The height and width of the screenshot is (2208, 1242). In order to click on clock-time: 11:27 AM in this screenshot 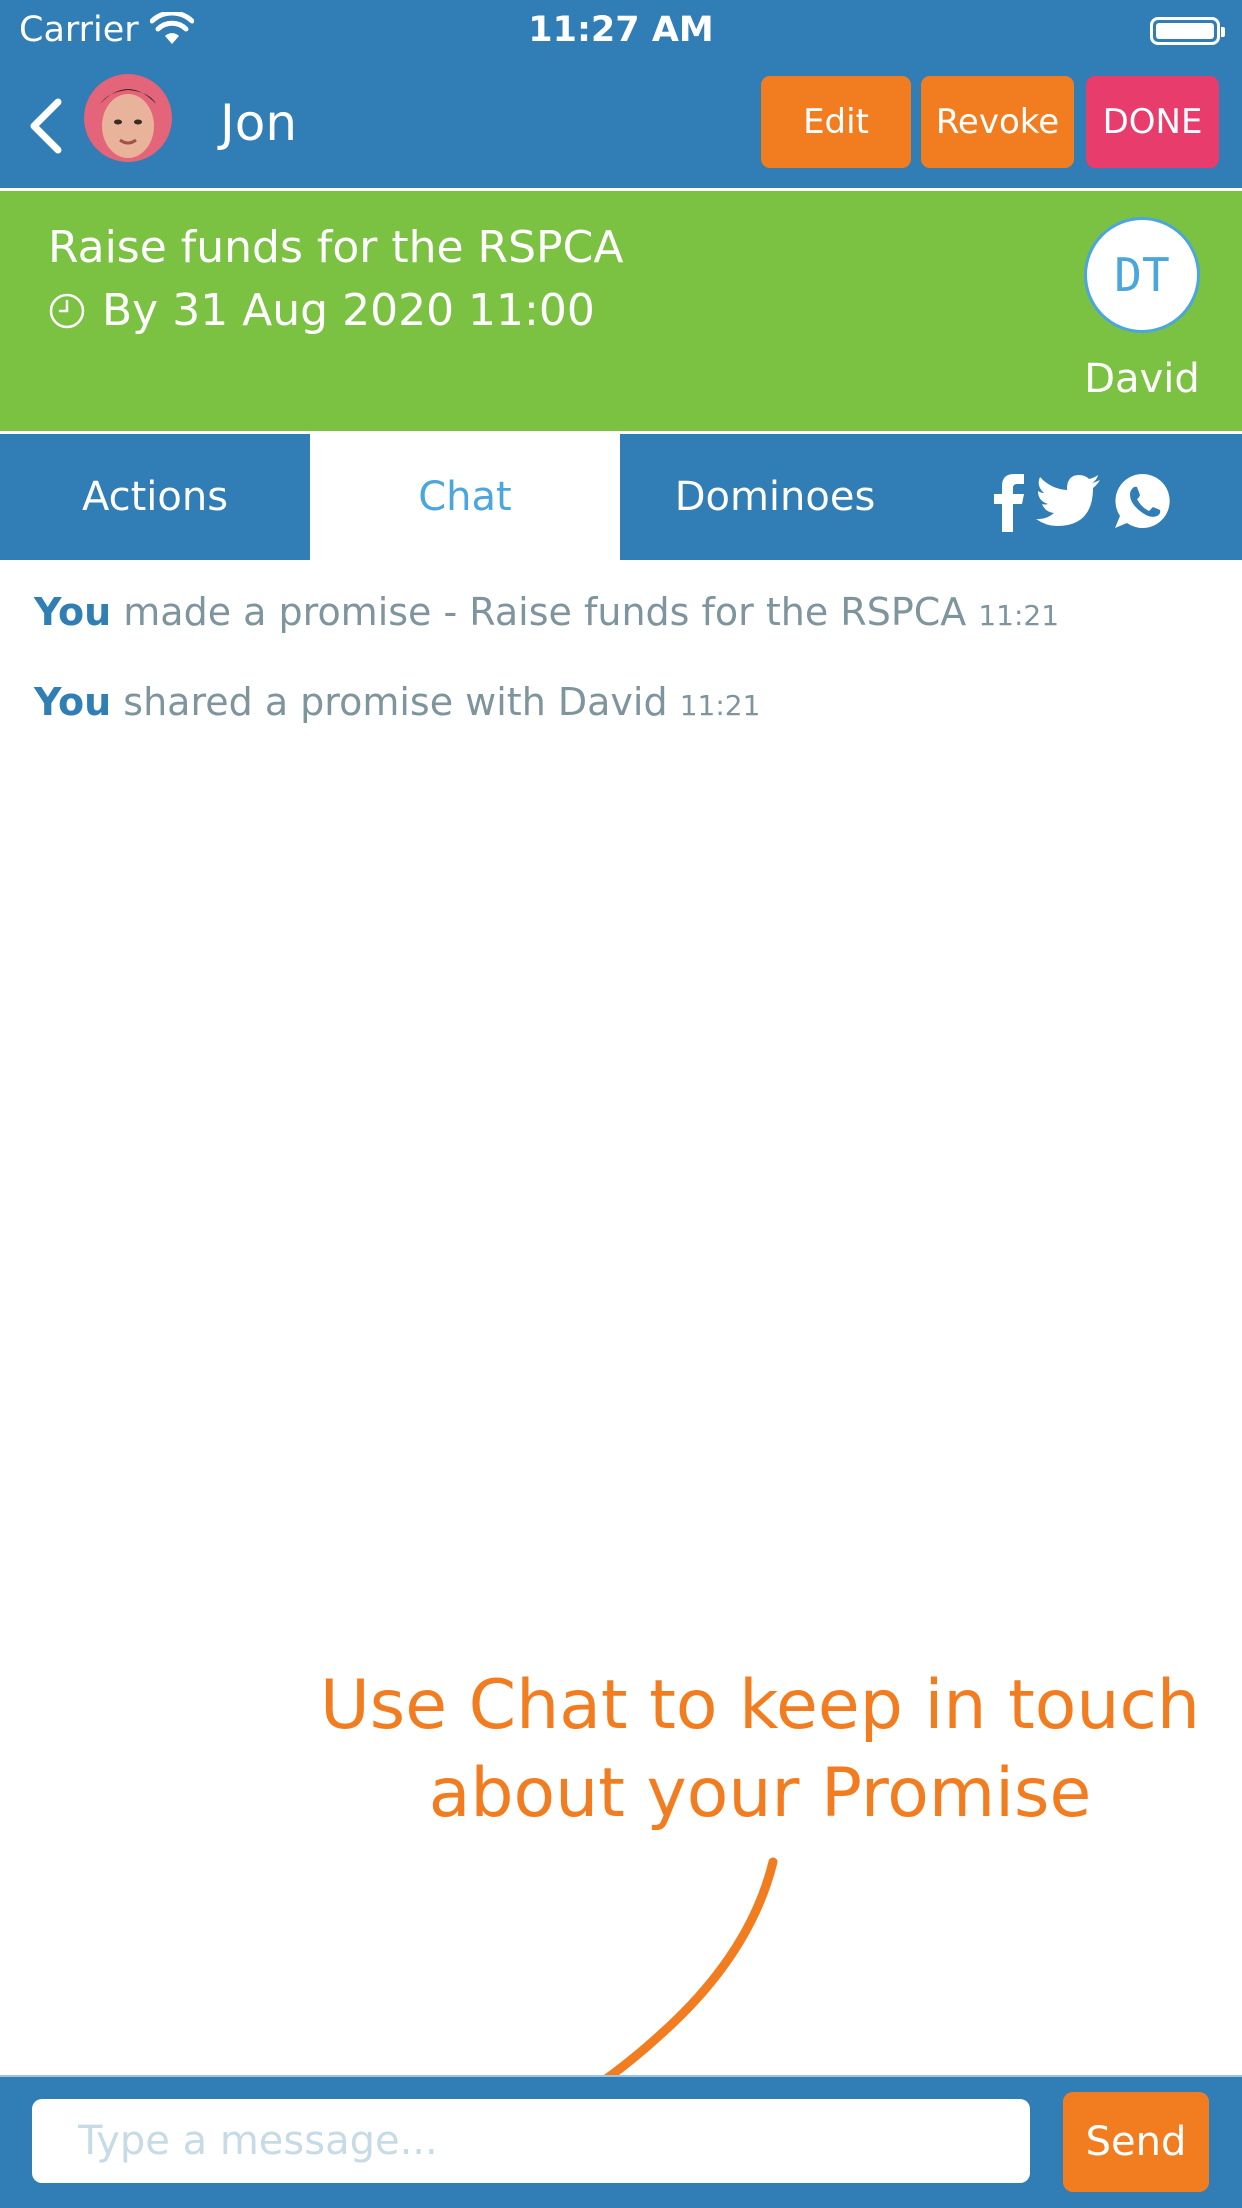, I will do `click(621, 30)`.